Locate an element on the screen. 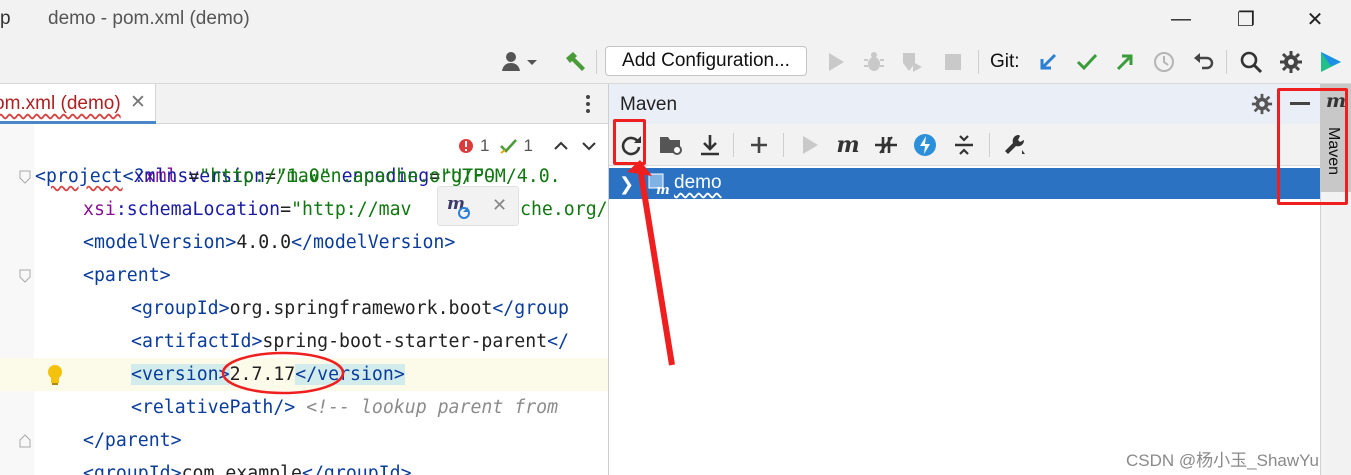 The width and height of the screenshot is (1351, 475). watermark: CSDN @杨小玉_ShawYu is located at coordinates (1222, 460).